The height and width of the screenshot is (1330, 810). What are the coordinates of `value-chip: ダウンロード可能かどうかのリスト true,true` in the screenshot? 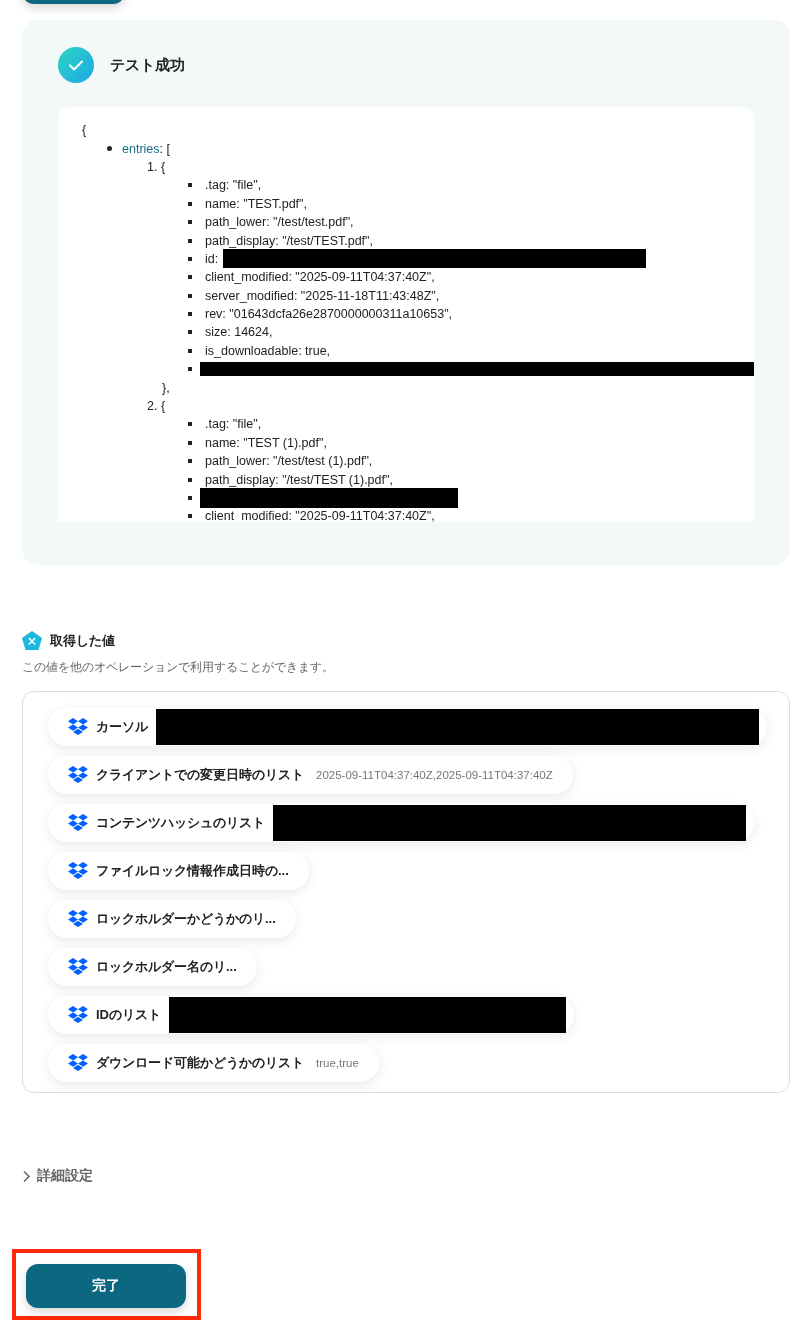 It's located at (213, 1063).